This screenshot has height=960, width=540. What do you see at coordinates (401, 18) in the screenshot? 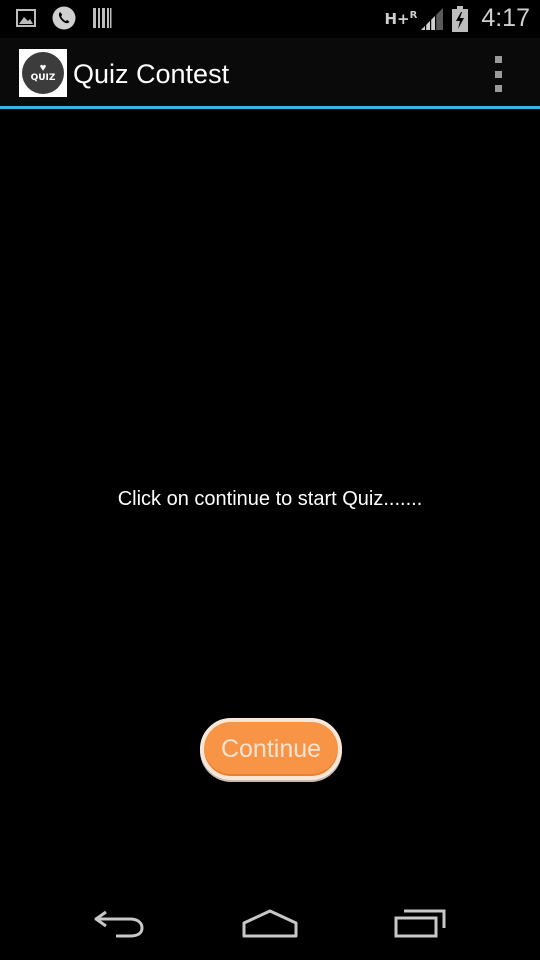
I see `network-type: H+R` at bounding box center [401, 18].